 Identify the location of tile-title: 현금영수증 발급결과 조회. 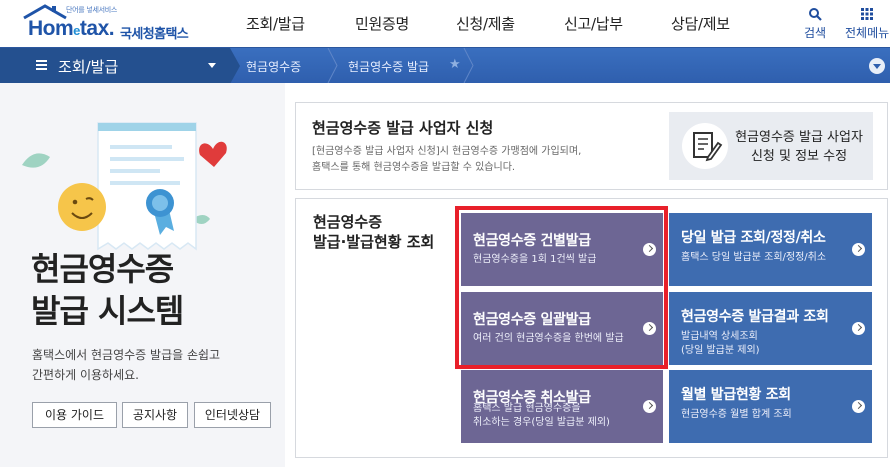
(755, 317).